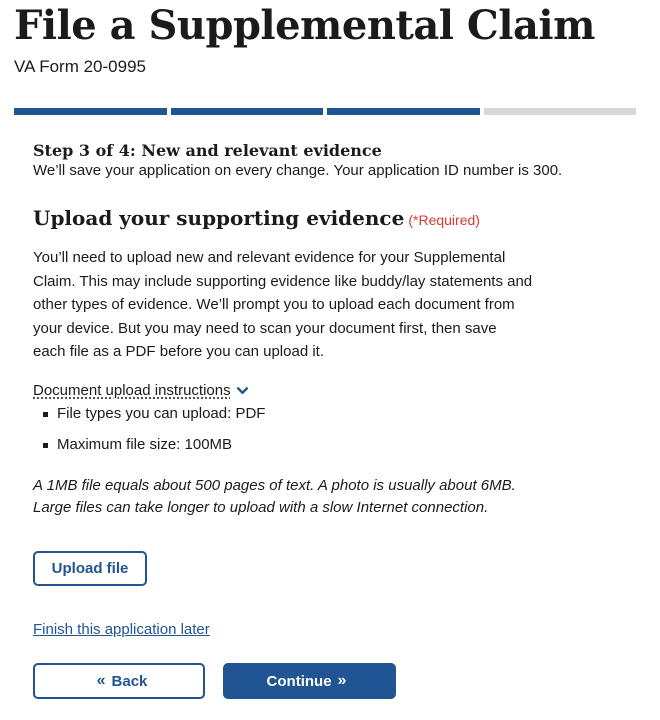 Image resolution: width=660 pixels, height=720 pixels. I want to click on upload-file-button: Upload file, so click(90, 568).